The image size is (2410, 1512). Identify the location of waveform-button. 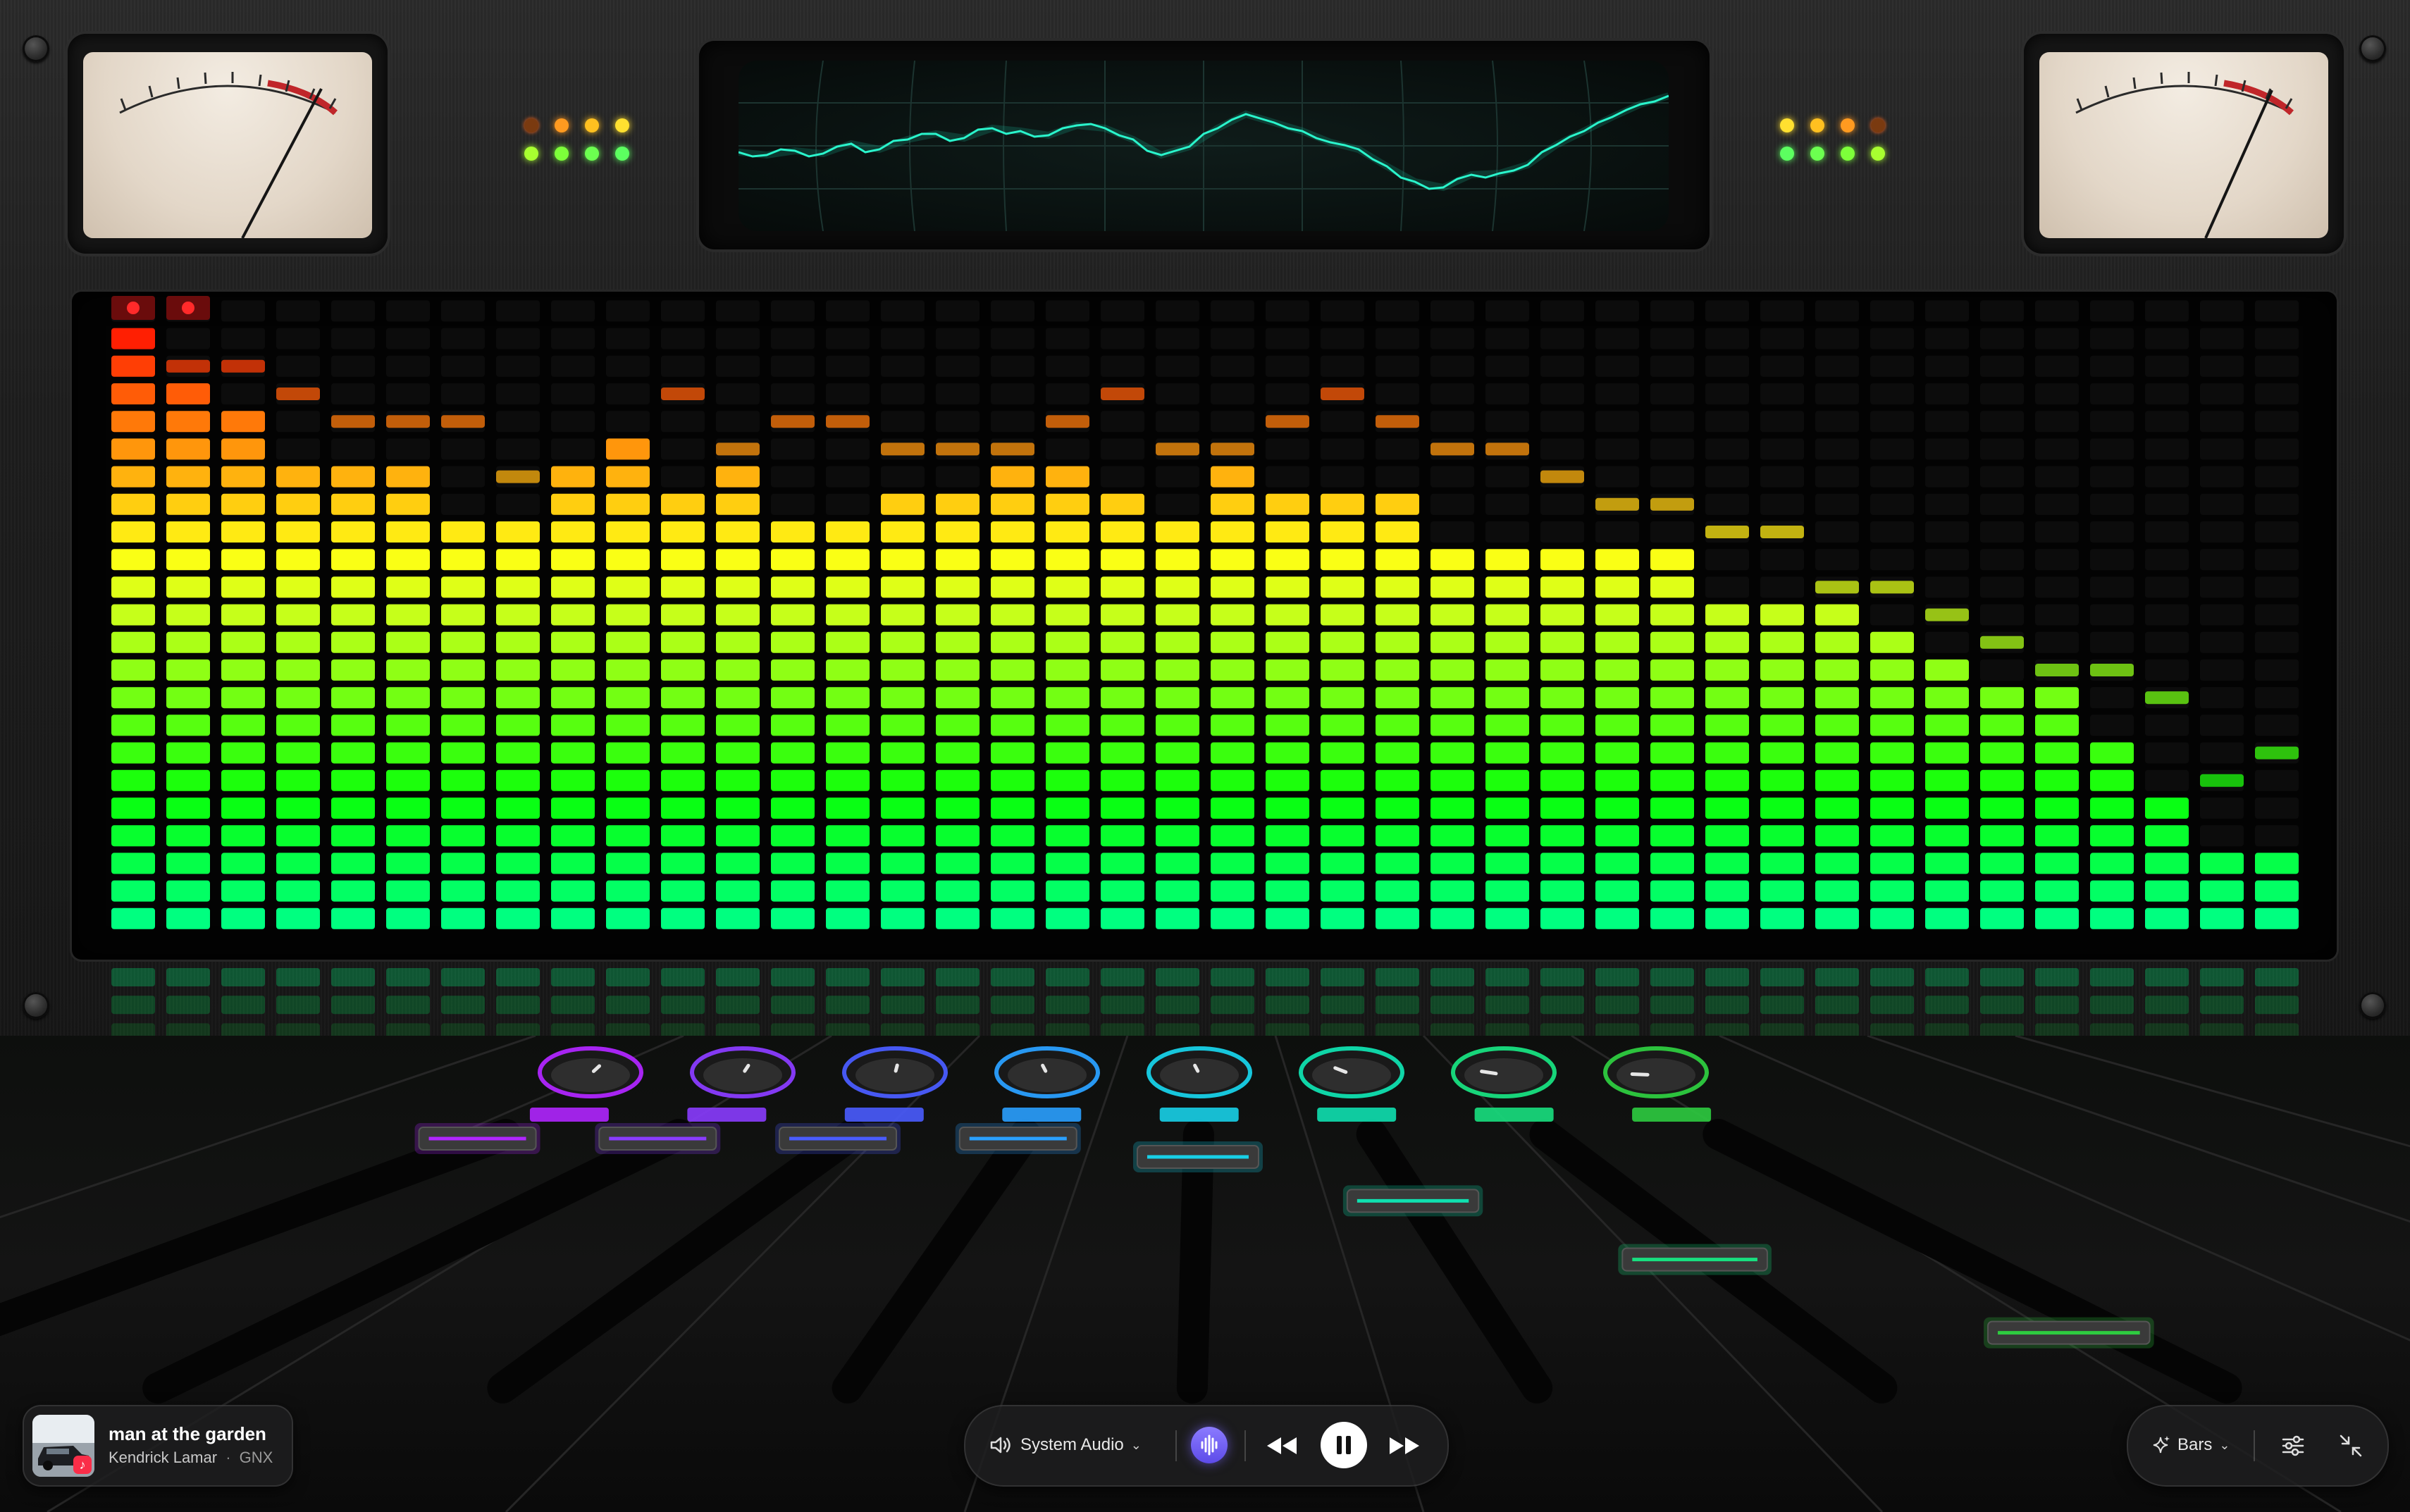
(1210, 1445).